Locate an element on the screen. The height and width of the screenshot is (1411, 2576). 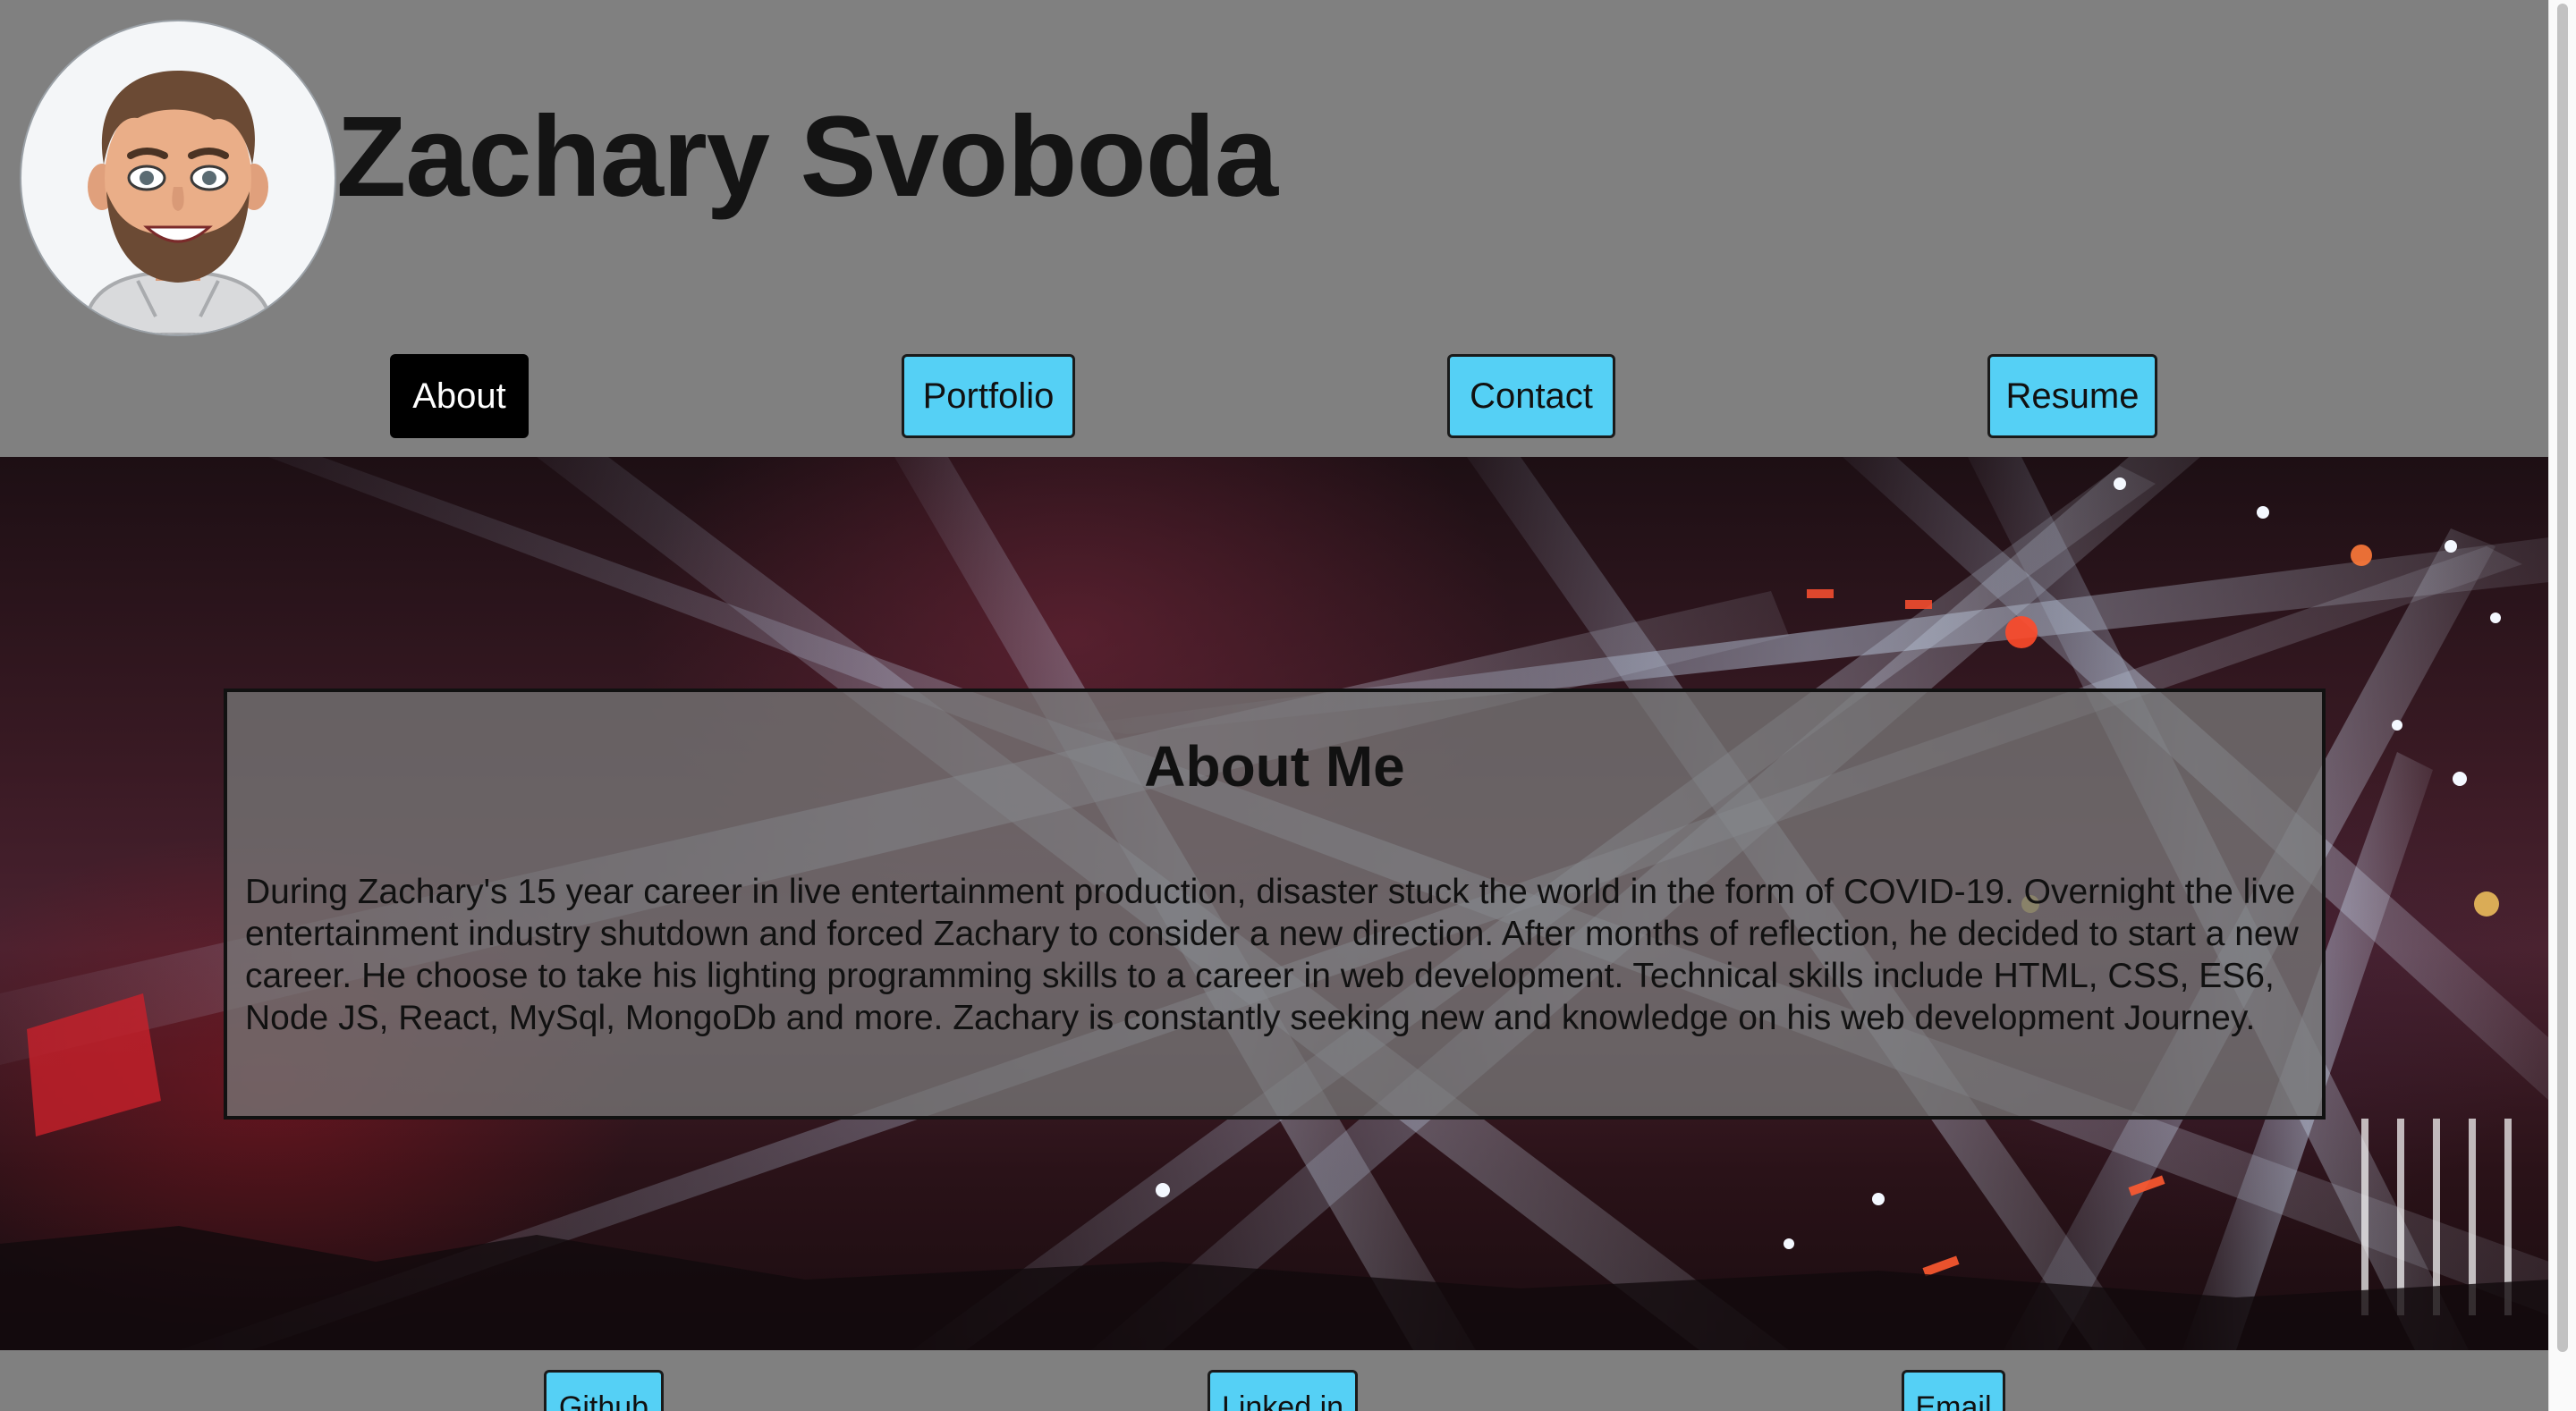
memoji-avatar-icon is located at coordinates (178, 203).